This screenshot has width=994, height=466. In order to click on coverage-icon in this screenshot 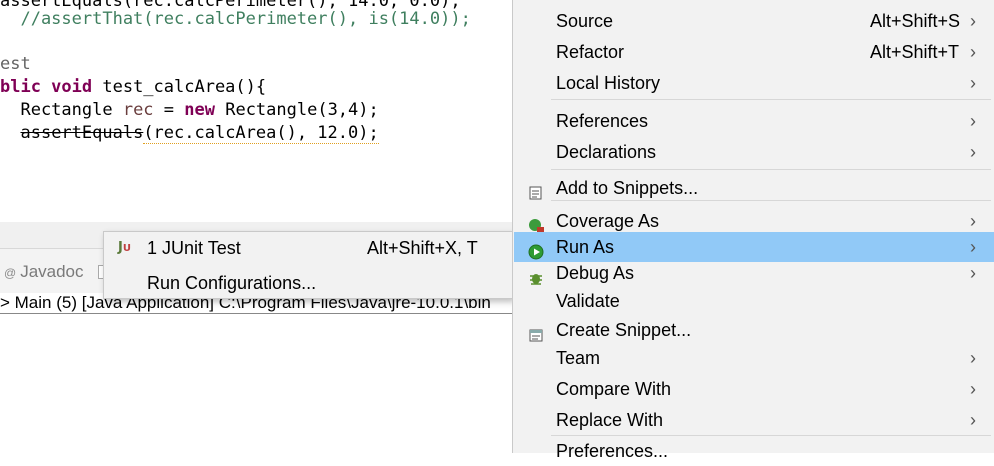, I will do `click(536, 223)`.